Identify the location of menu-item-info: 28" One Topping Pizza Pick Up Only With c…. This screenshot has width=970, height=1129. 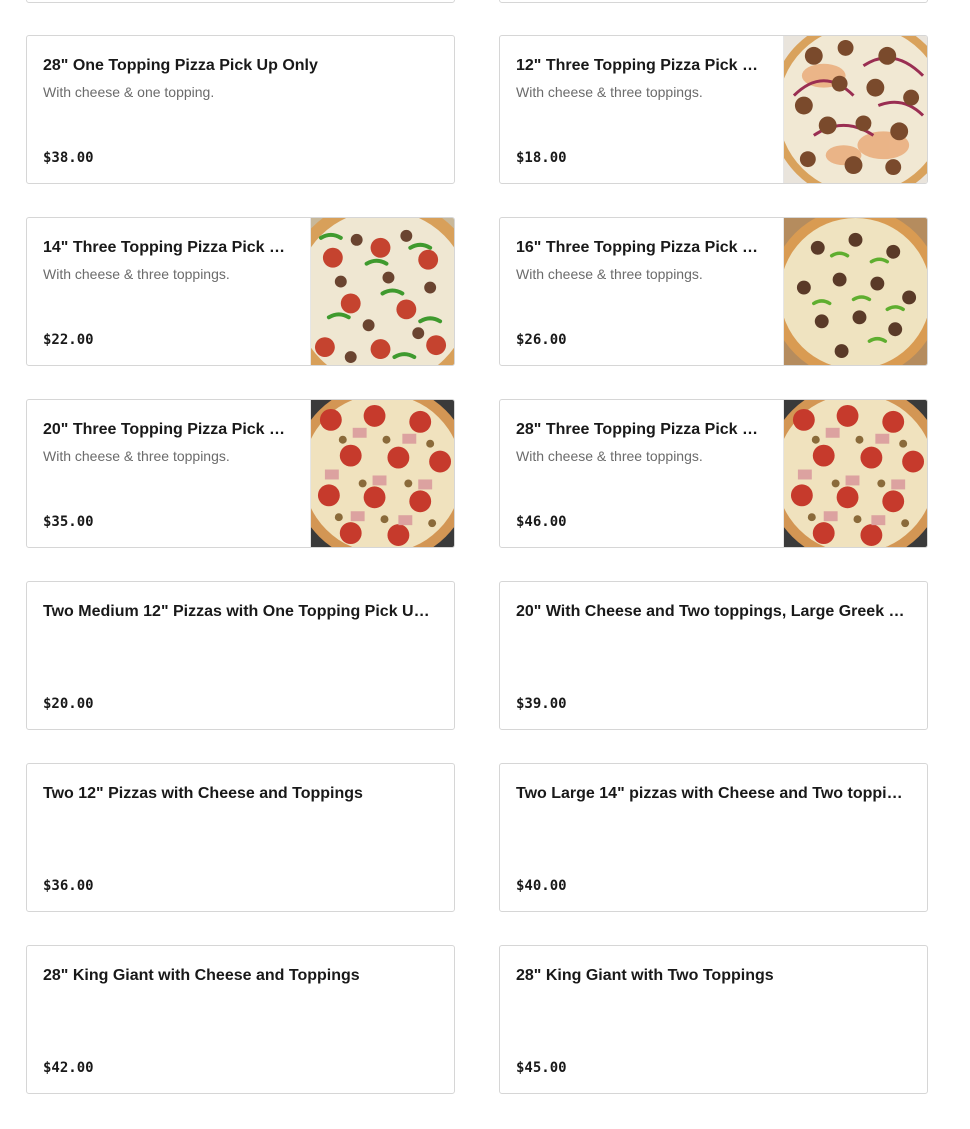
(240, 109).